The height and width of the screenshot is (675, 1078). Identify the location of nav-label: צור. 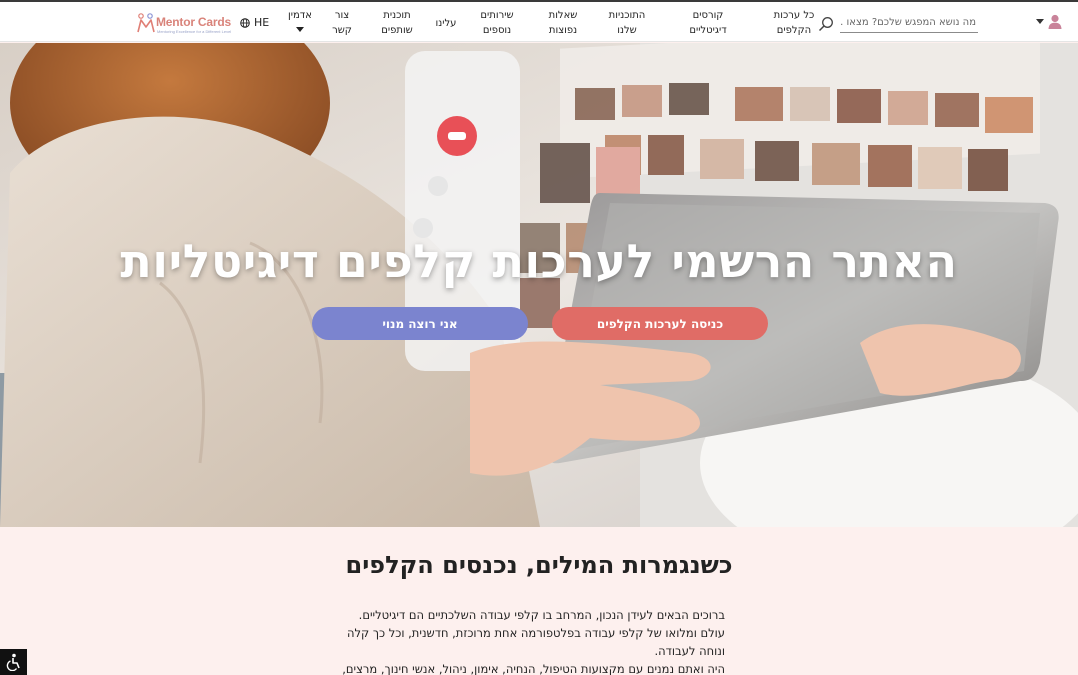
(342, 15).